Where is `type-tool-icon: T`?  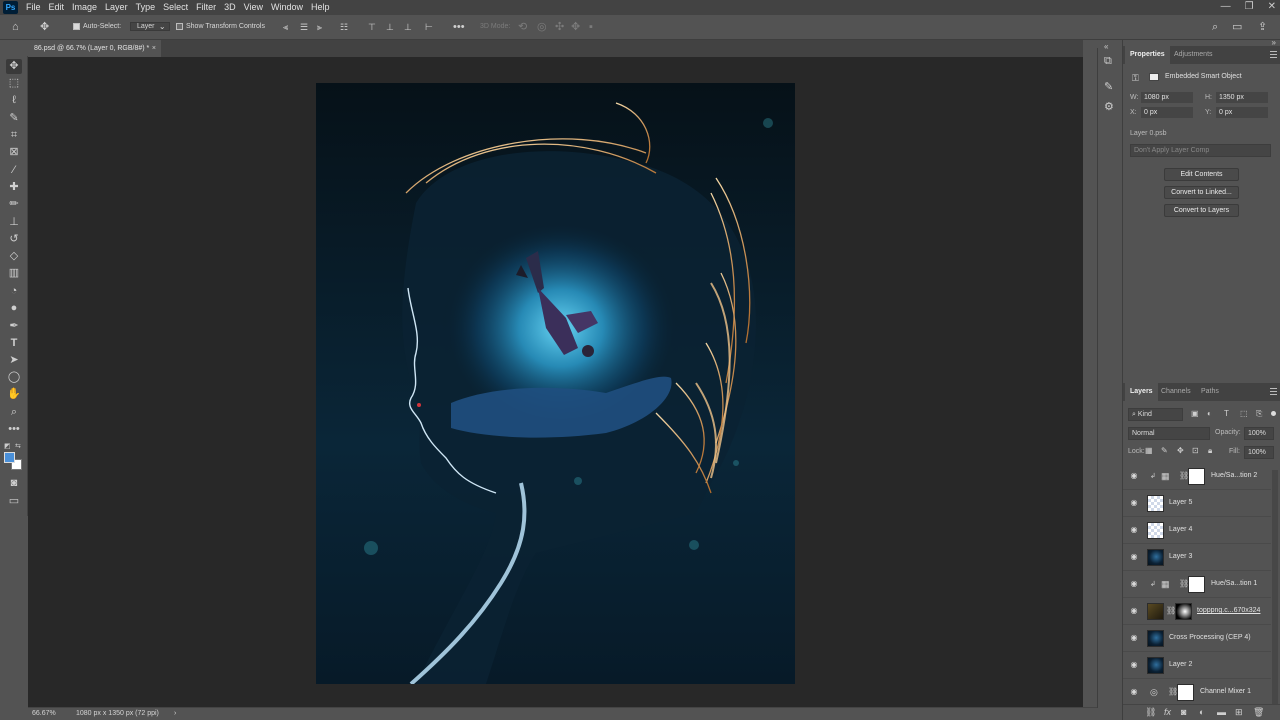 type-tool-icon: T is located at coordinates (14, 343).